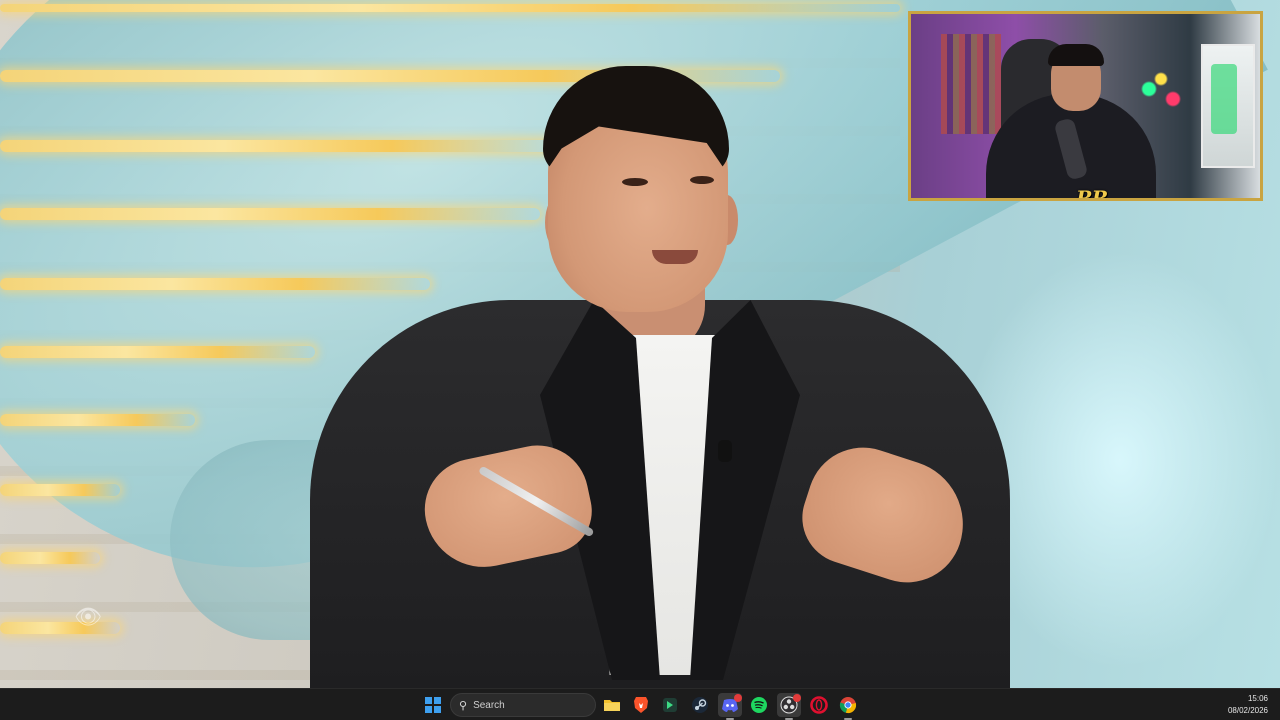  What do you see at coordinates (819, 705) in the screenshot?
I see `opera-icon` at bounding box center [819, 705].